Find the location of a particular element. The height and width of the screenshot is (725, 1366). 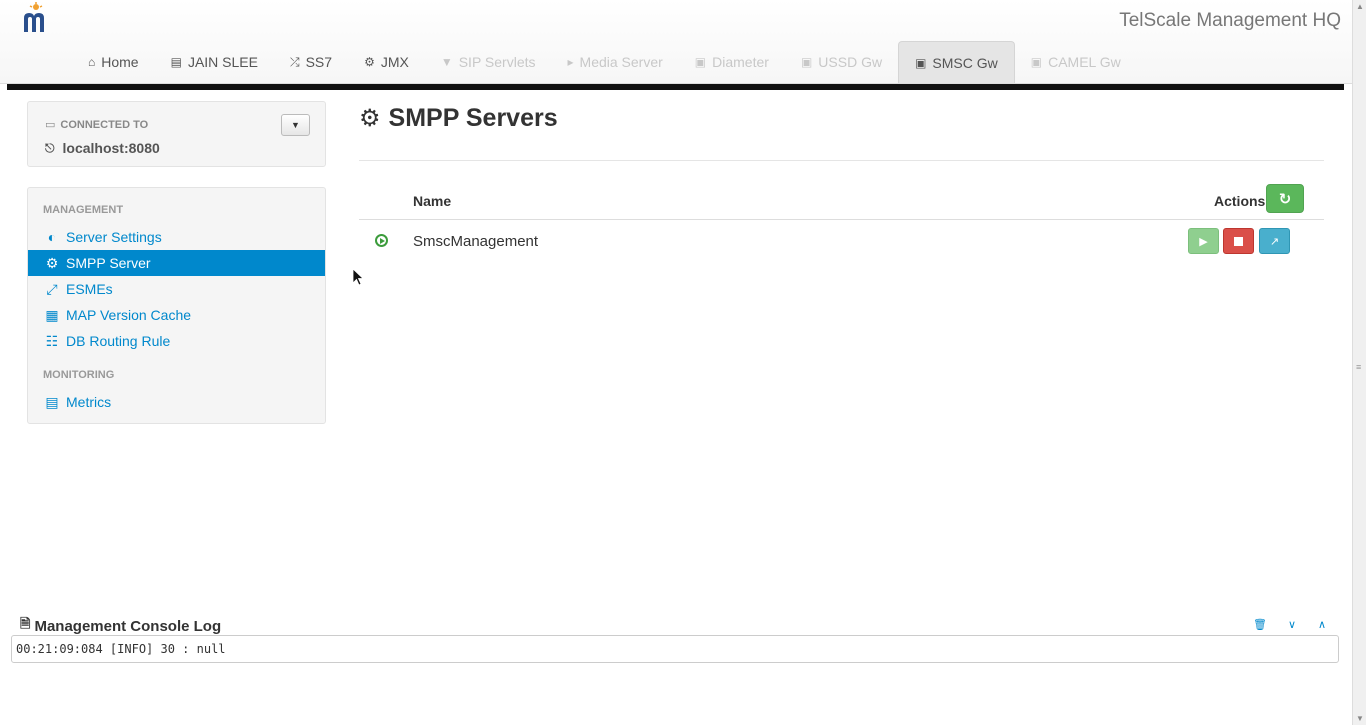

status-running-icon is located at coordinates (381, 240).